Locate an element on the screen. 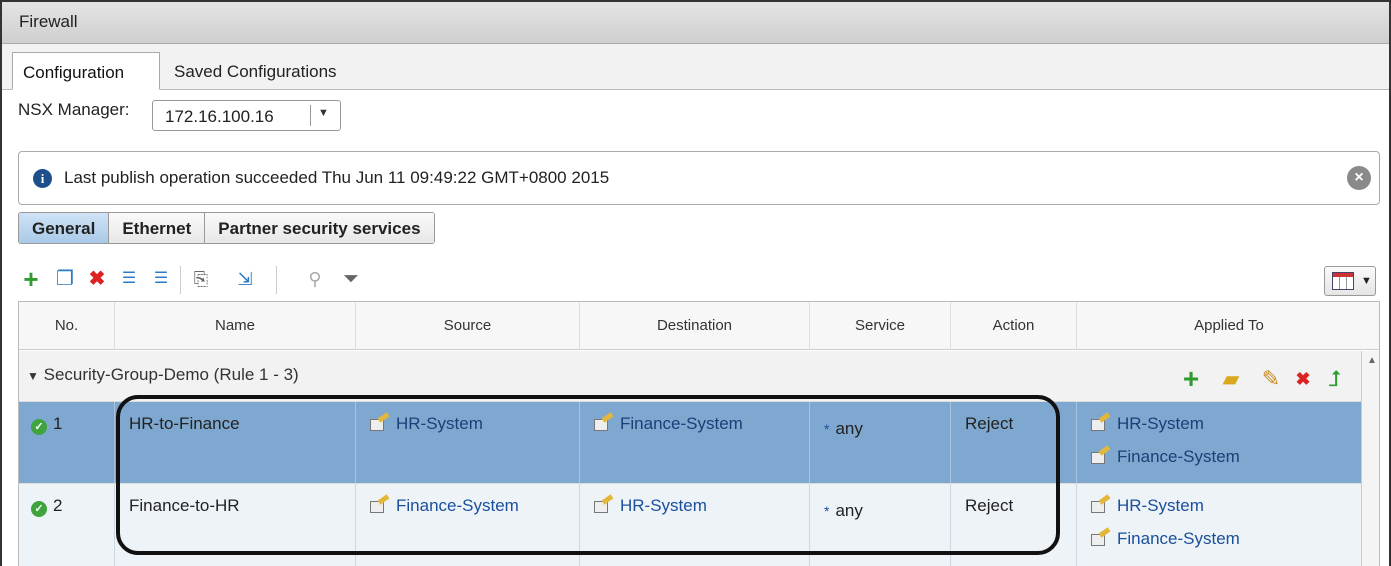 The height and width of the screenshot is (566, 1391). column-header-applied-to: Applied To is located at coordinates (1228, 326).